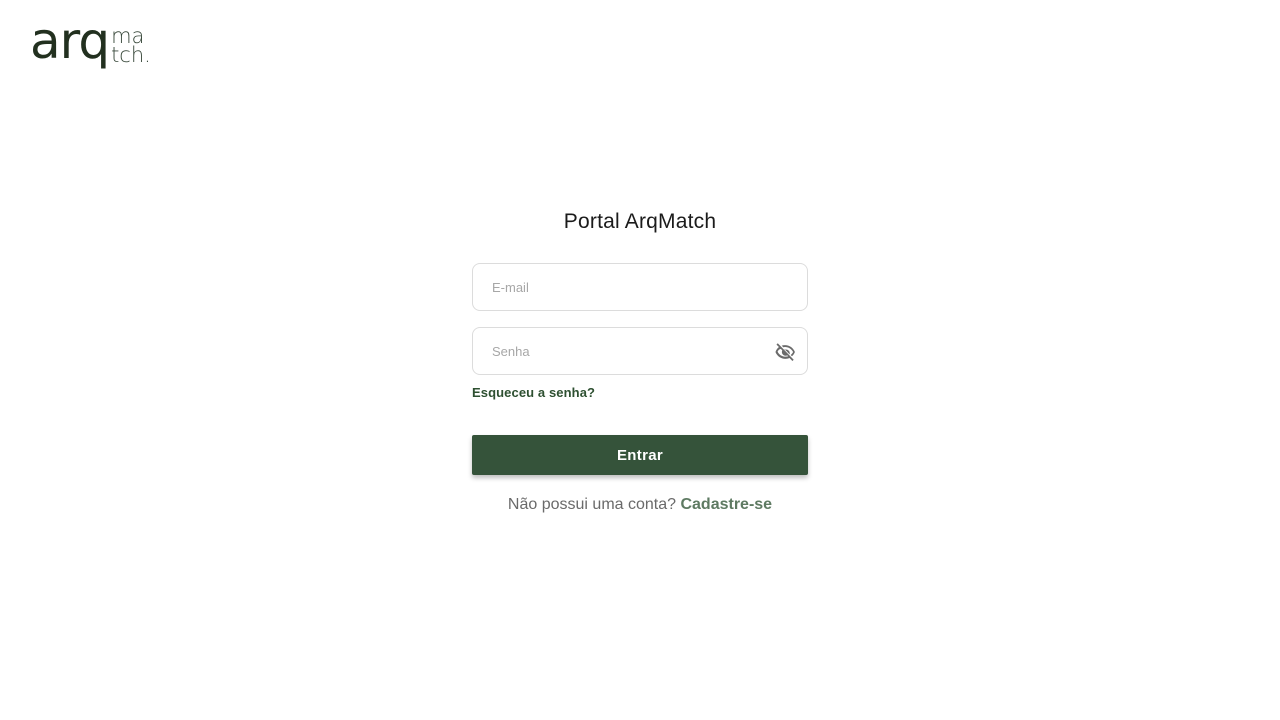 The width and height of the screenshot is (1280, 720). I want to click on logo-side-text: ma tch., so click(131, 46).